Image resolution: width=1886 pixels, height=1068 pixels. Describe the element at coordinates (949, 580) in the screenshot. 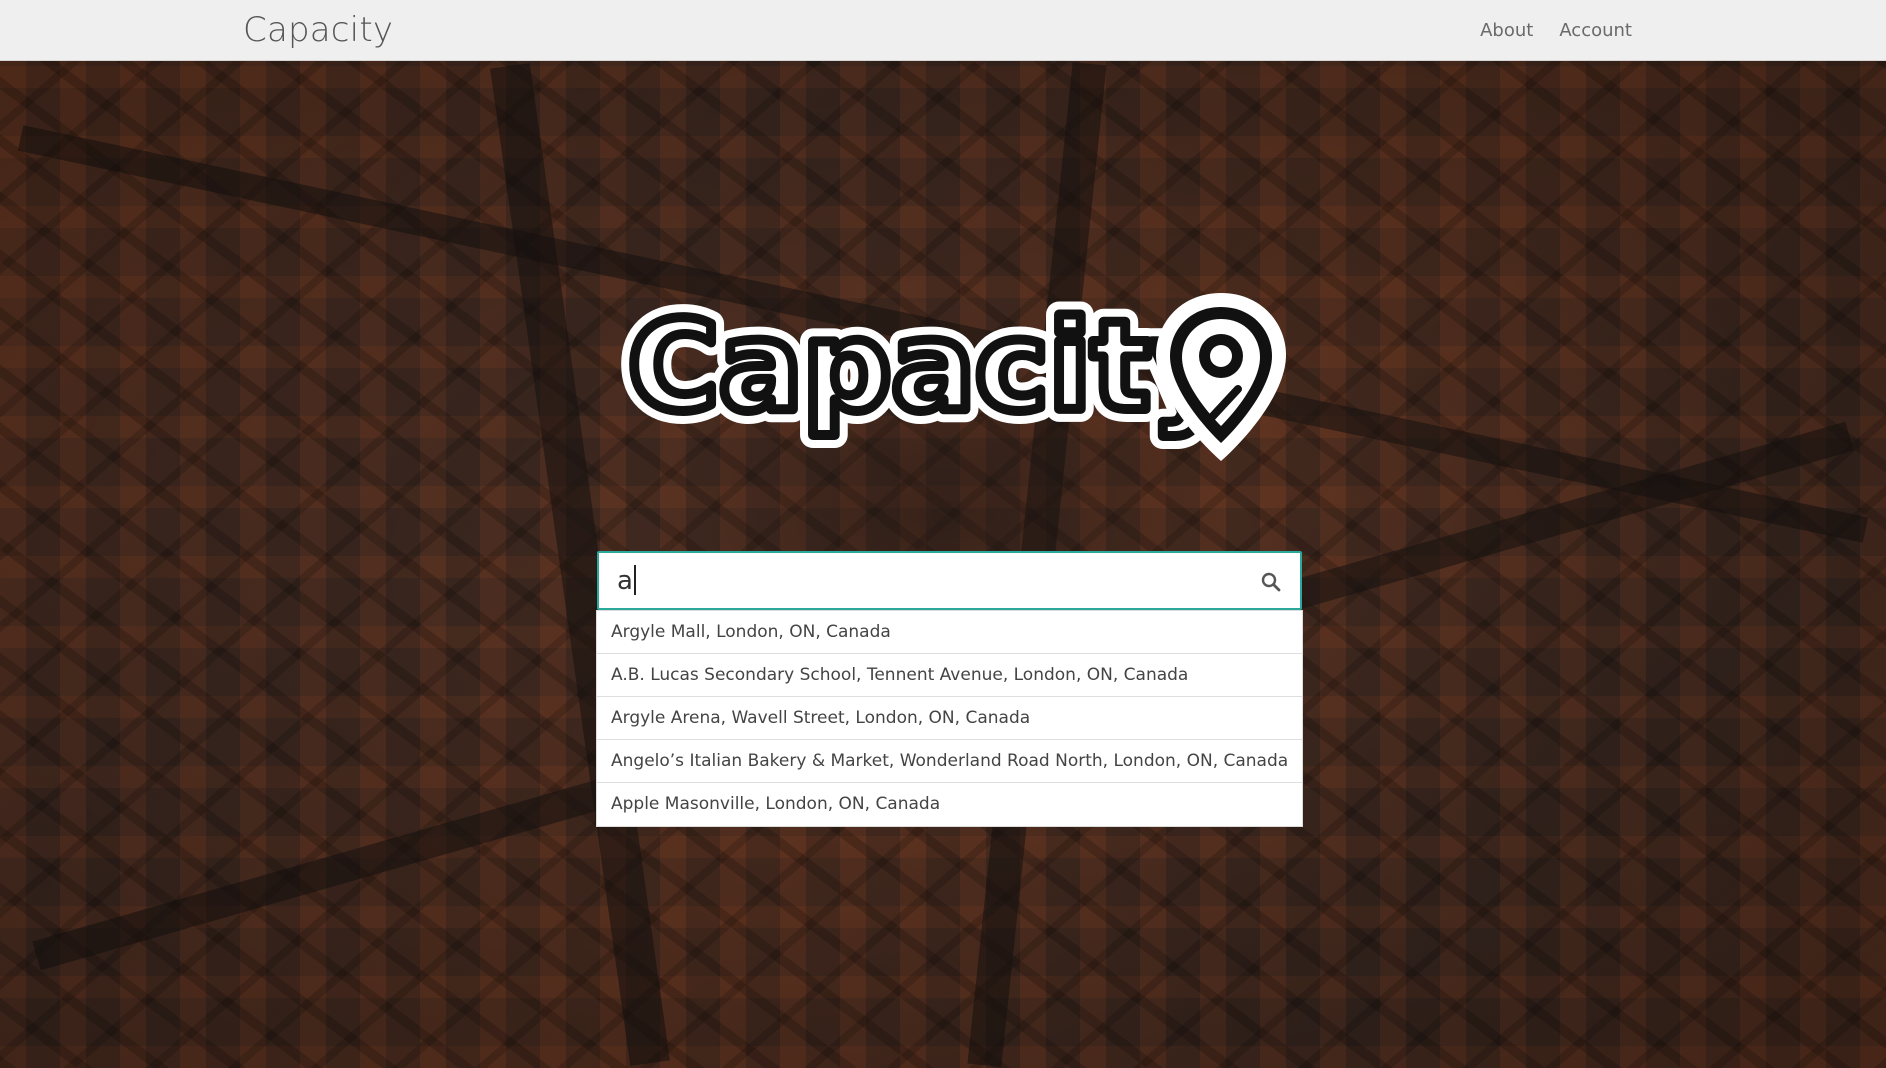

I see `location-search-input: a` at that location.